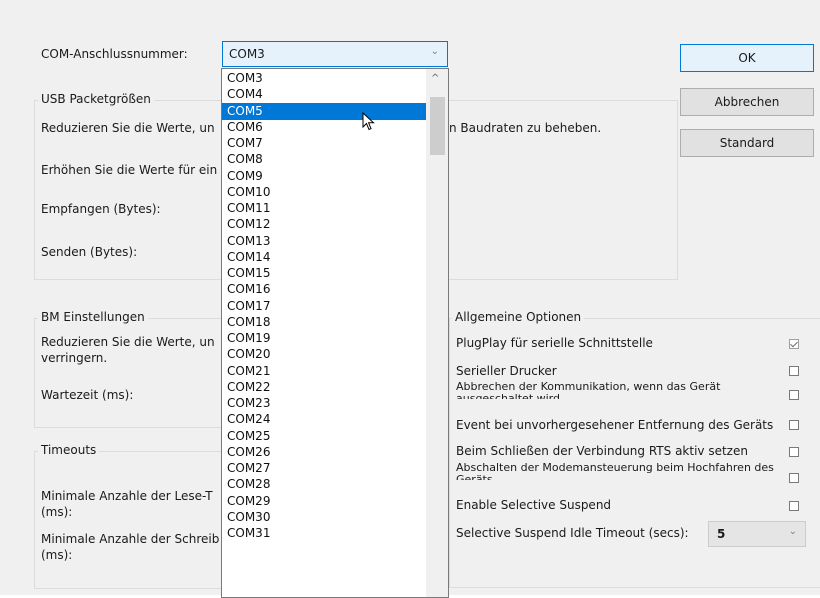 Image resolution: width=820 pixels, height=598 pixels. What do you see at coordinates (534, 505) in the screenshot?
I see `option-selective-suspend-label: Enable Selective Suspend` at bounding box center [534, 505].